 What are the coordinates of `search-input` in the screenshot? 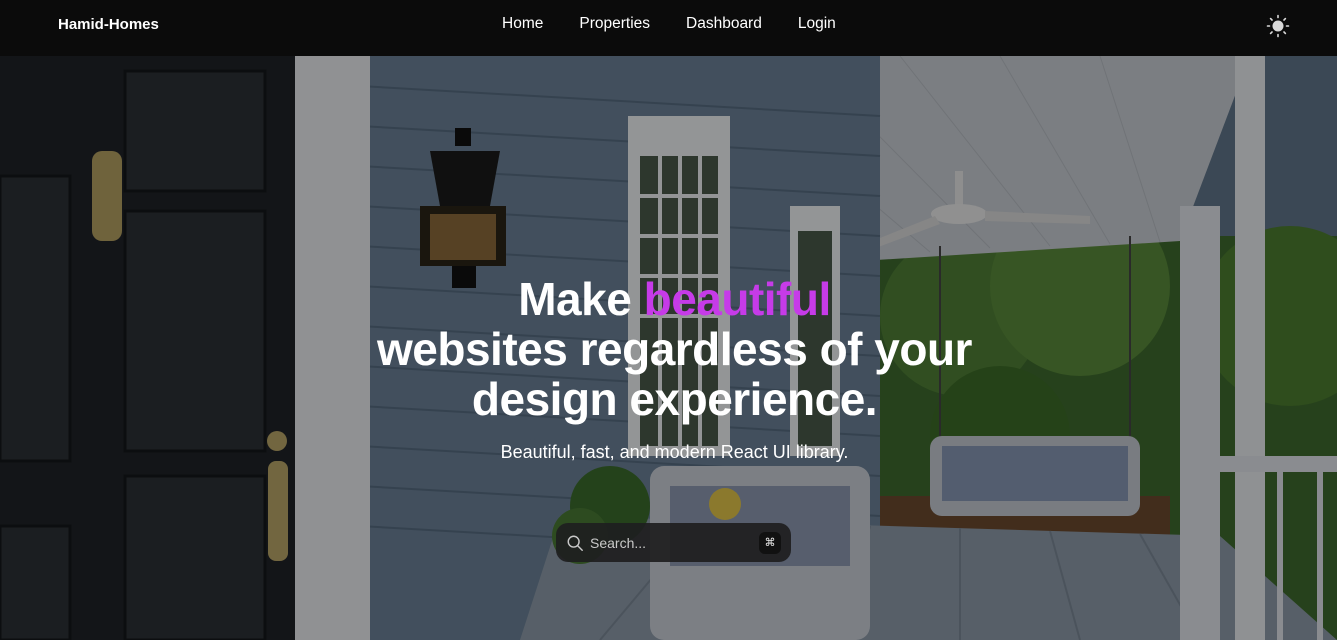 It's located at (670, 542).